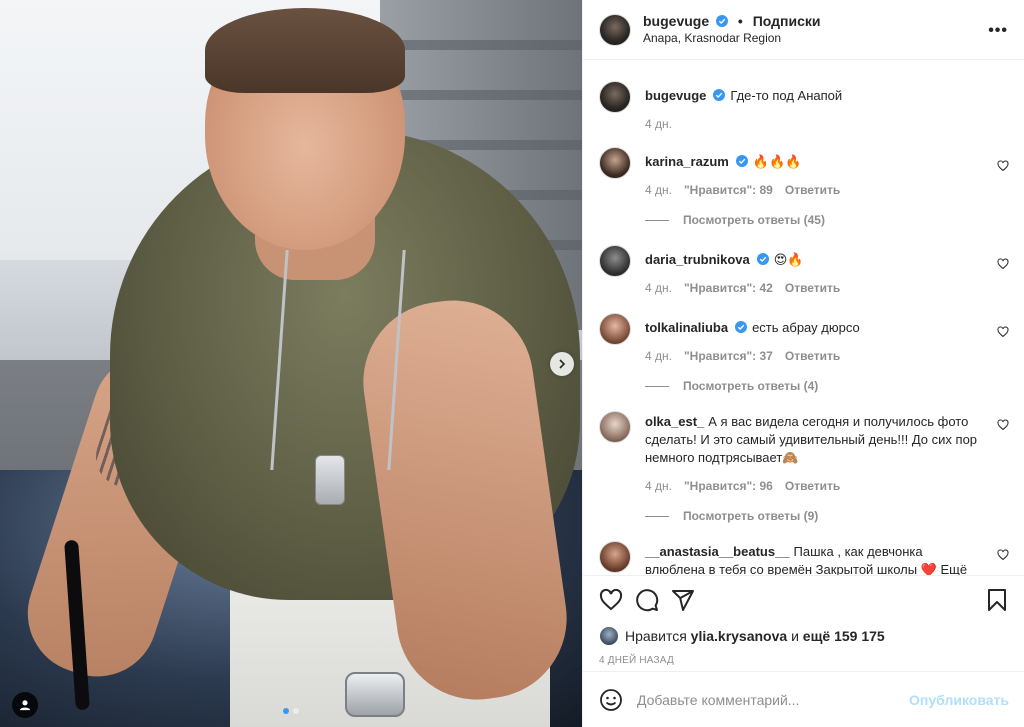  Describe the element at coordinates (786, 95) in the screenshot. I see `caption-text: Где-то под Анапой` at that location.